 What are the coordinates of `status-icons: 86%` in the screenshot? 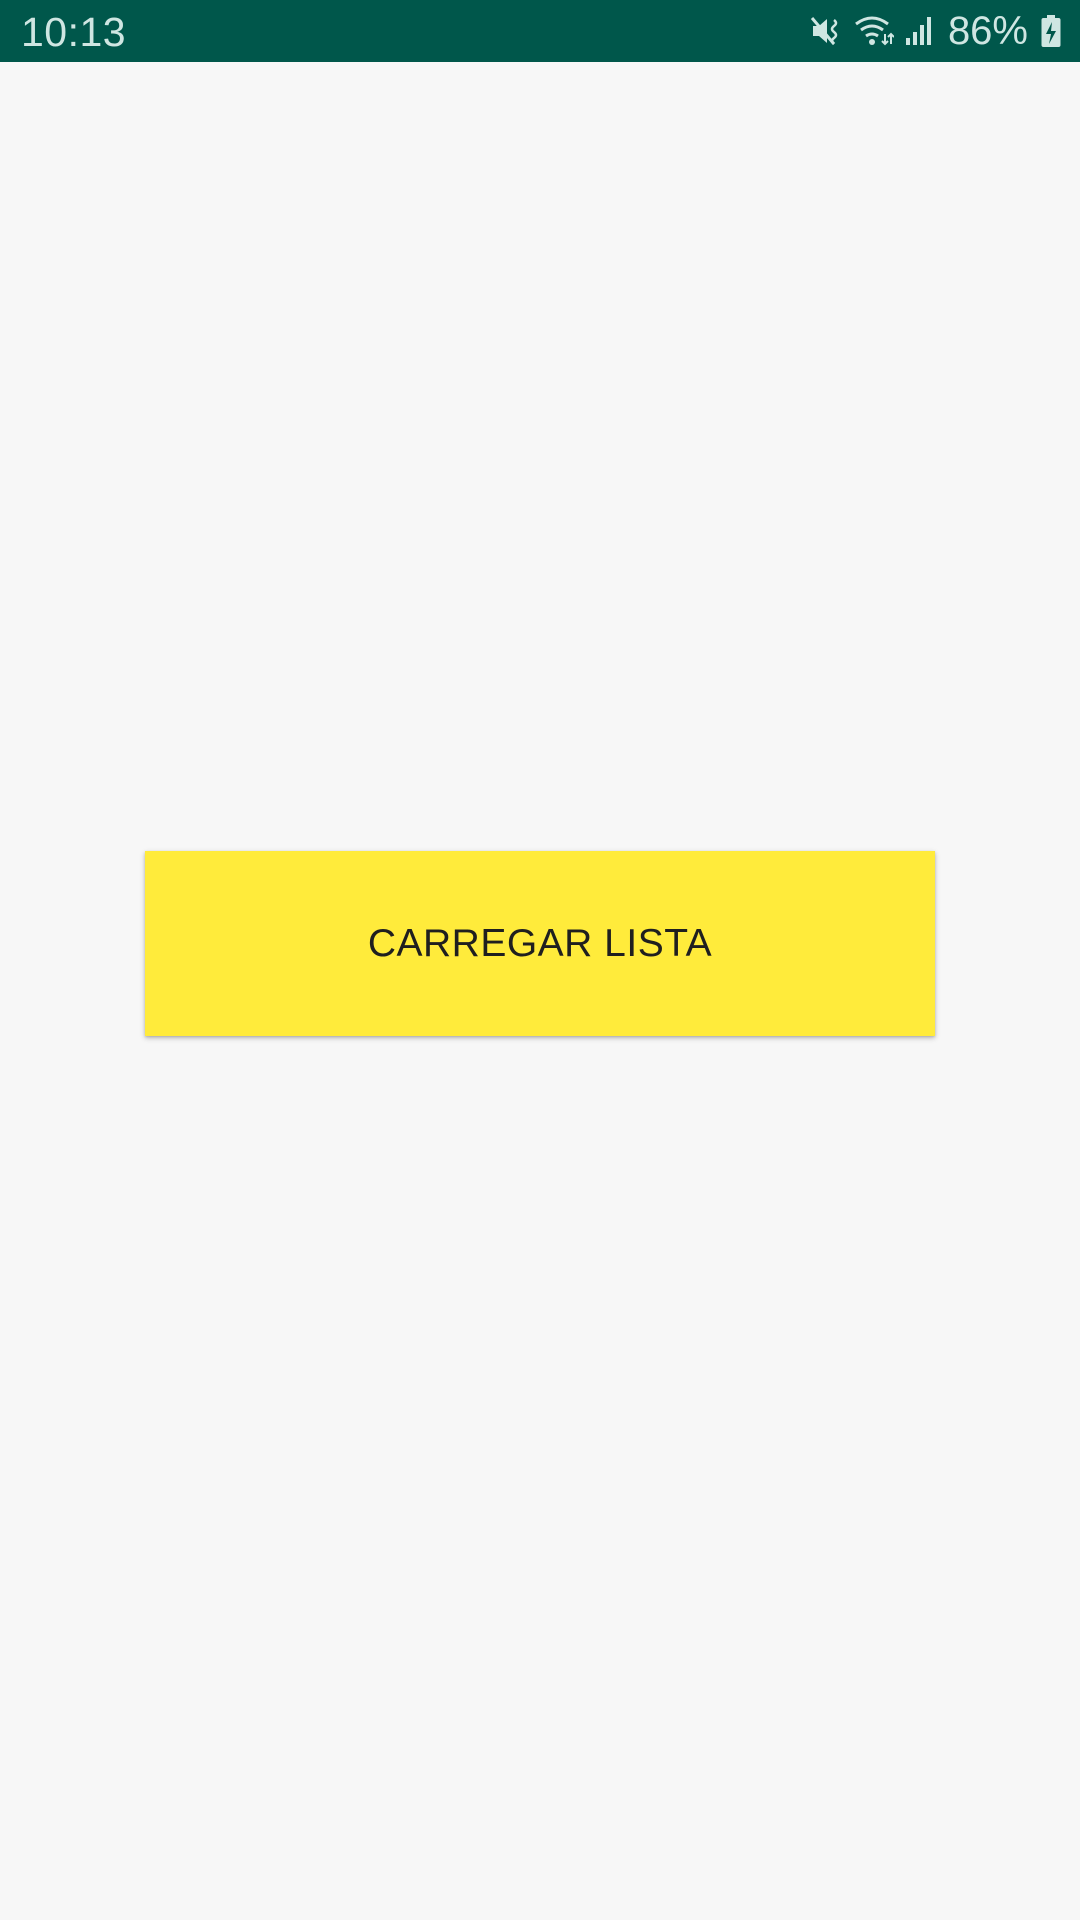 It's located at (936, 31).